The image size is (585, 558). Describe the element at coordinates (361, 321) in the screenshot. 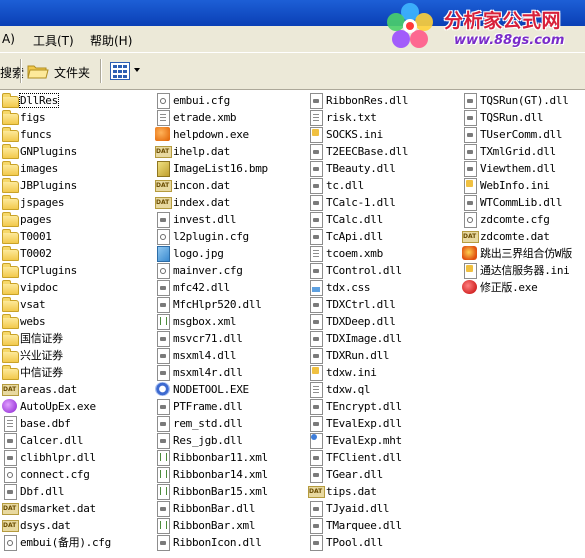

I see `file-name: TDXDeep.dll` at that location.